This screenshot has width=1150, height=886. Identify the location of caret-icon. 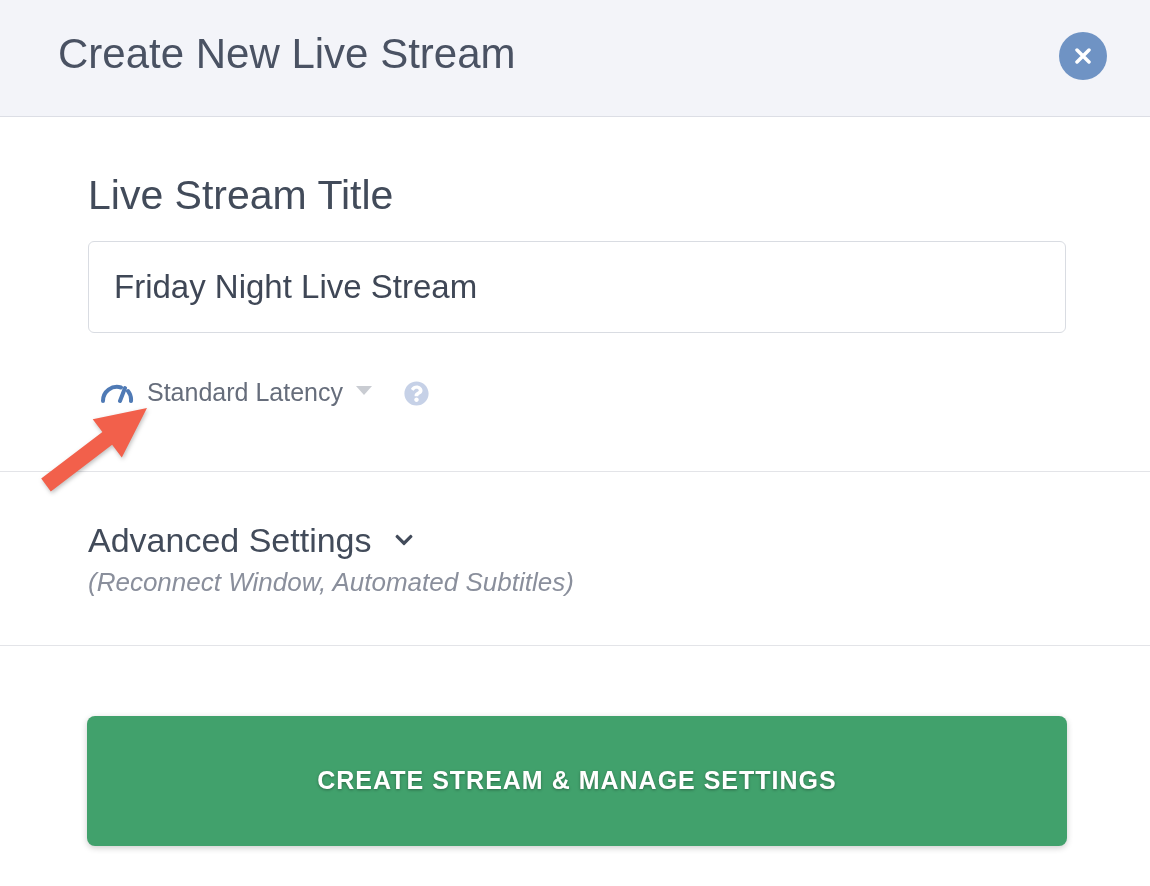
(364, 390).